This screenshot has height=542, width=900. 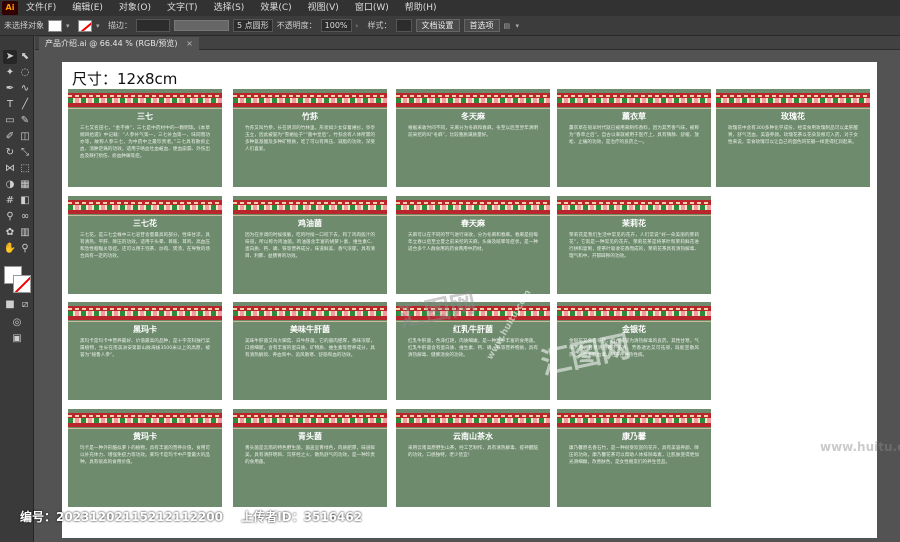 I want to click on scale-tool-icon: ⤡, so click(x=25, y=153).